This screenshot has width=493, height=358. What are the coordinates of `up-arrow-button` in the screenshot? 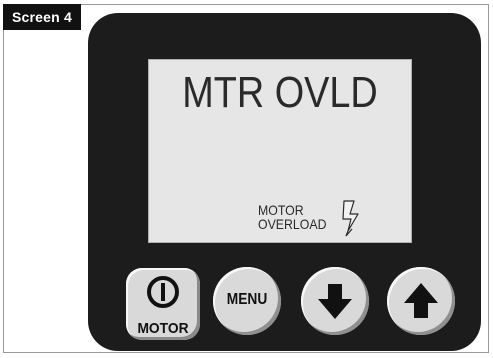 It's located at (421, 301).